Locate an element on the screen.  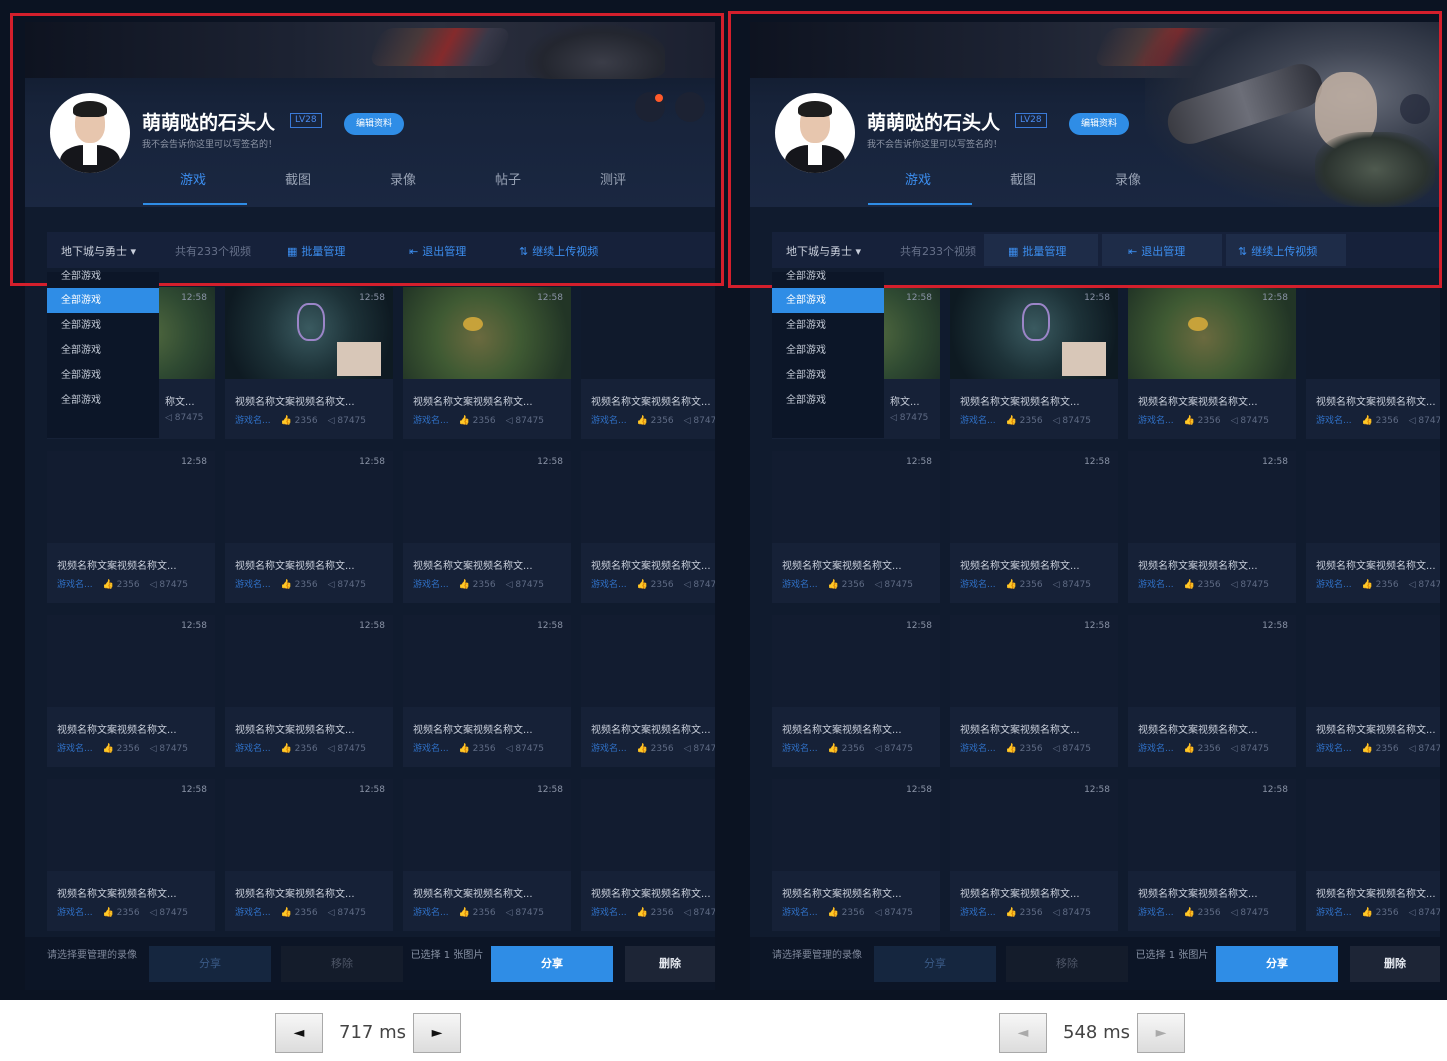
timing-value: 548 ms is located at coordinates (1096, 1032).